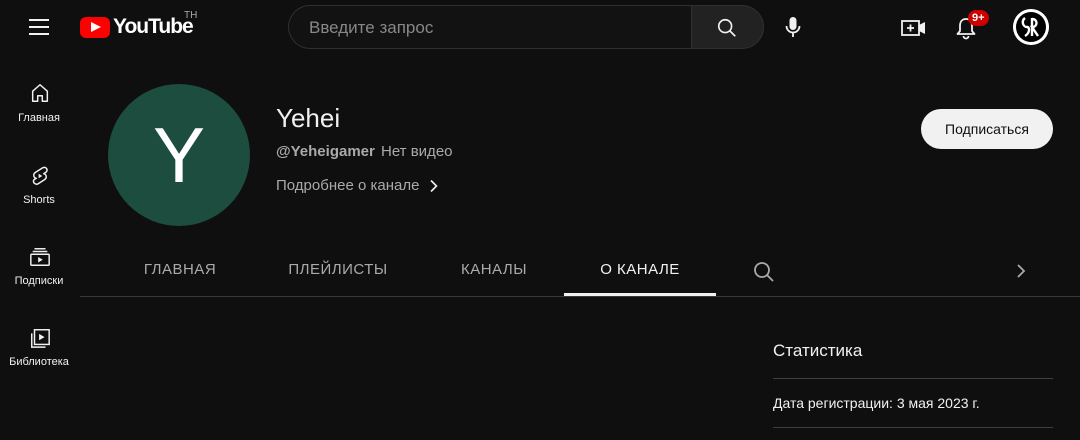  I want to click on search-box, so click(489, 27).